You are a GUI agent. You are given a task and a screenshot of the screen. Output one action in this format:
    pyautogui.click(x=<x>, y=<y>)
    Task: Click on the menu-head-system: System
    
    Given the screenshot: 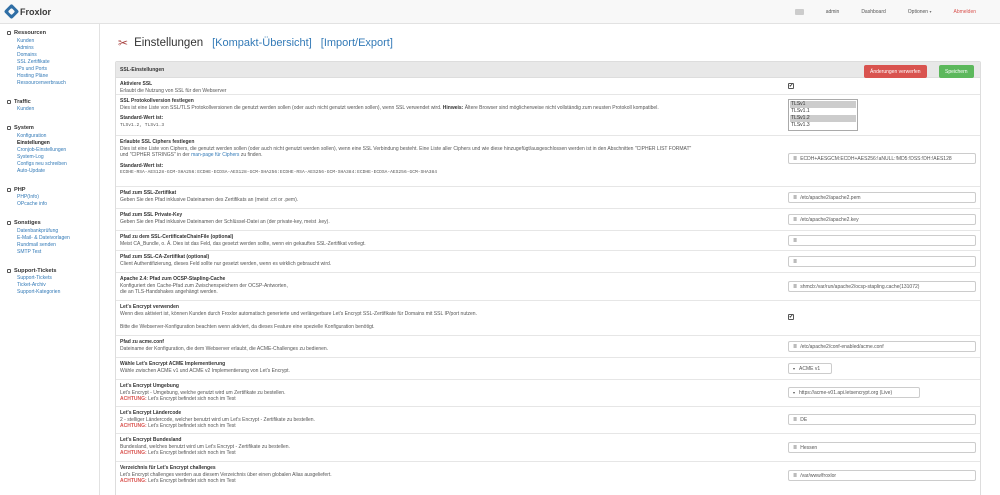 What is the action you would take?
    pyautogui.click(x=53, y=128)
    